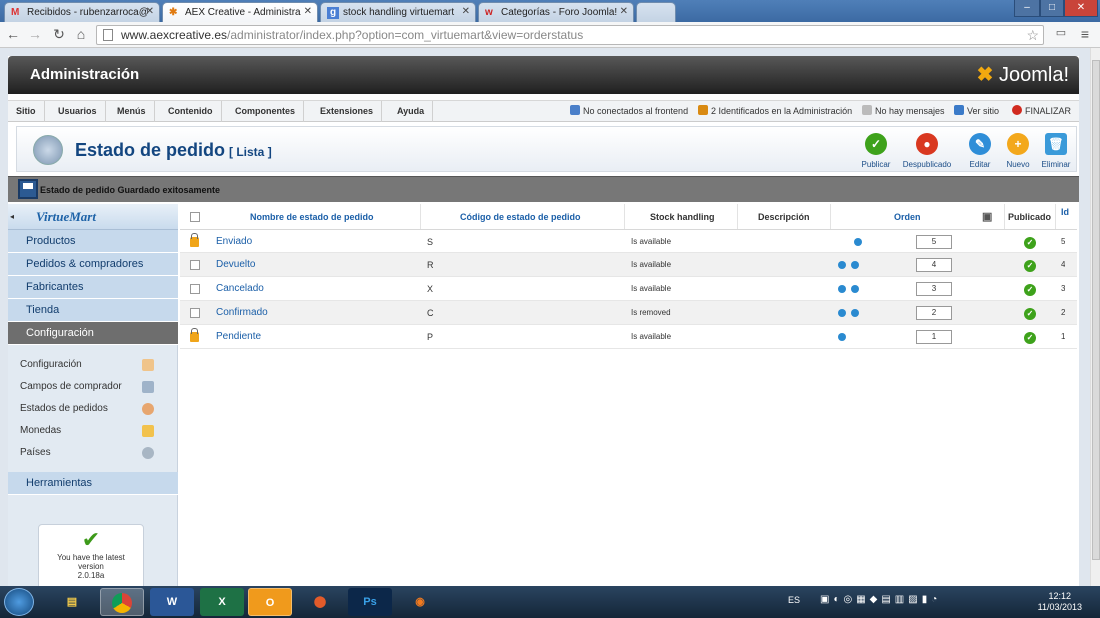 The height and width of the screenshot is (618, 1100). I want to click on tray-icons: ▣◐◎▦◆▤▥▨▮◔, so click(880, 599).